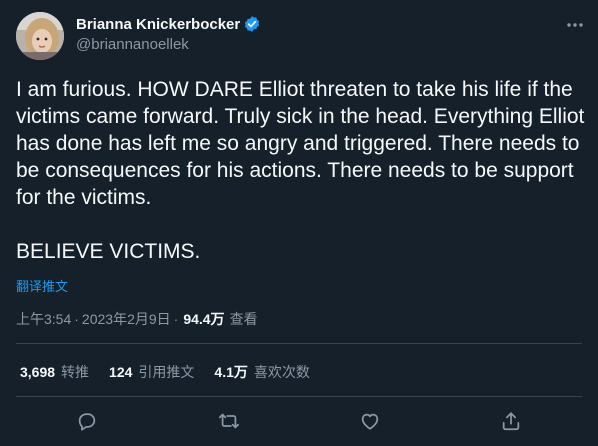 Image resolution: width=598 pixels, height=446 pixels. I want to click on tweet-stats: 3,698 转推 124 引用推文 4.1万 喜欢次数, so click(175, 372).